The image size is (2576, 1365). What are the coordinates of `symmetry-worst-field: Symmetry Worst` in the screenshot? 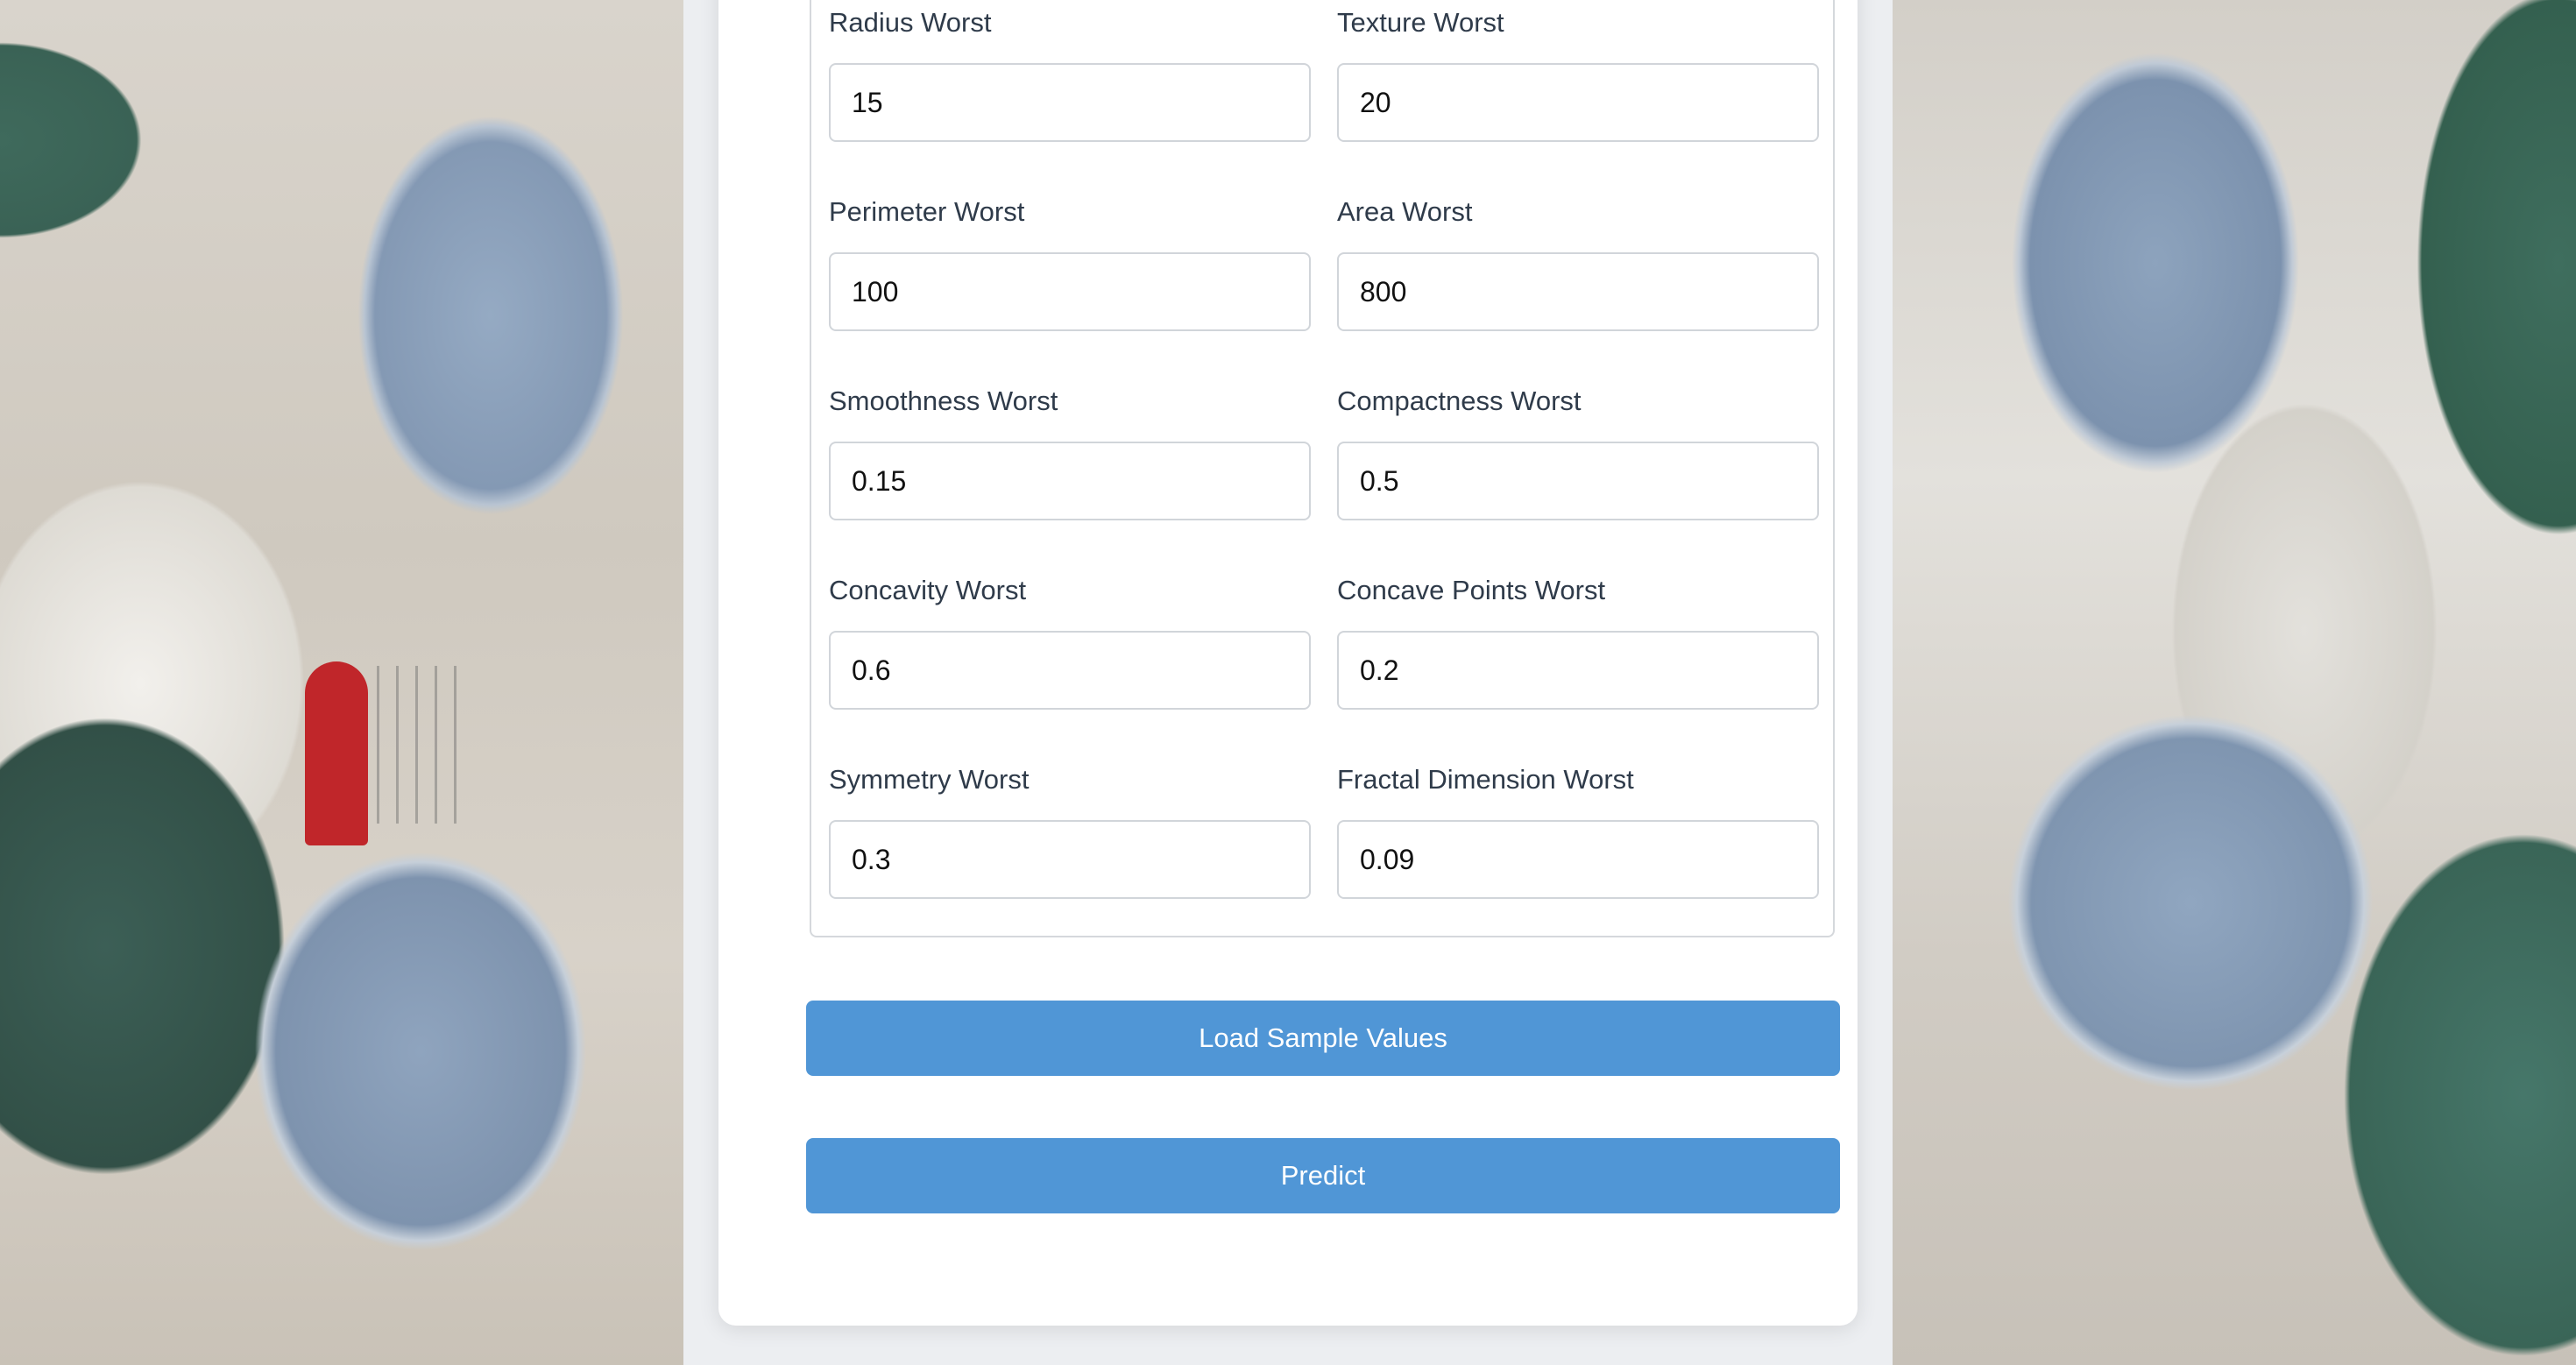 It's located at (1070, 831).